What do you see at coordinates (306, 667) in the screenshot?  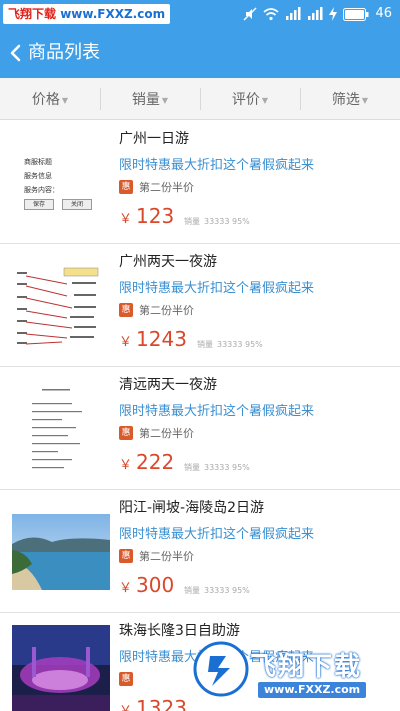 I see `watermark-title: 飞翔下载` at bounding box center [306, 667].